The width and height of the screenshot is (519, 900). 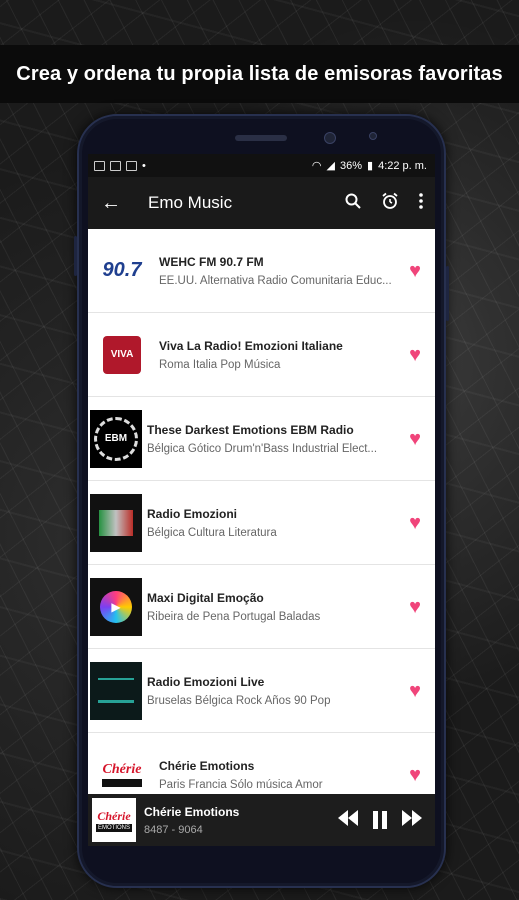 I want to click on power-button, so click(x=447, y=293).